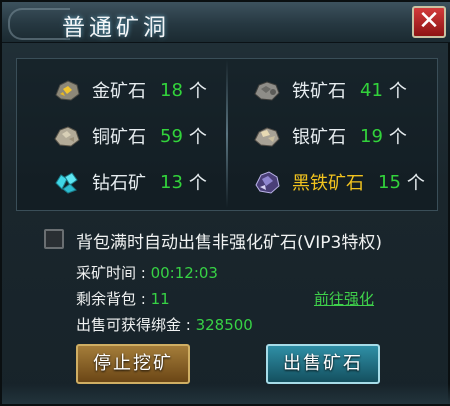 This screenshot has height=406, width=450. I want to click on window-title: 普通矿洞, so click(116, 28).